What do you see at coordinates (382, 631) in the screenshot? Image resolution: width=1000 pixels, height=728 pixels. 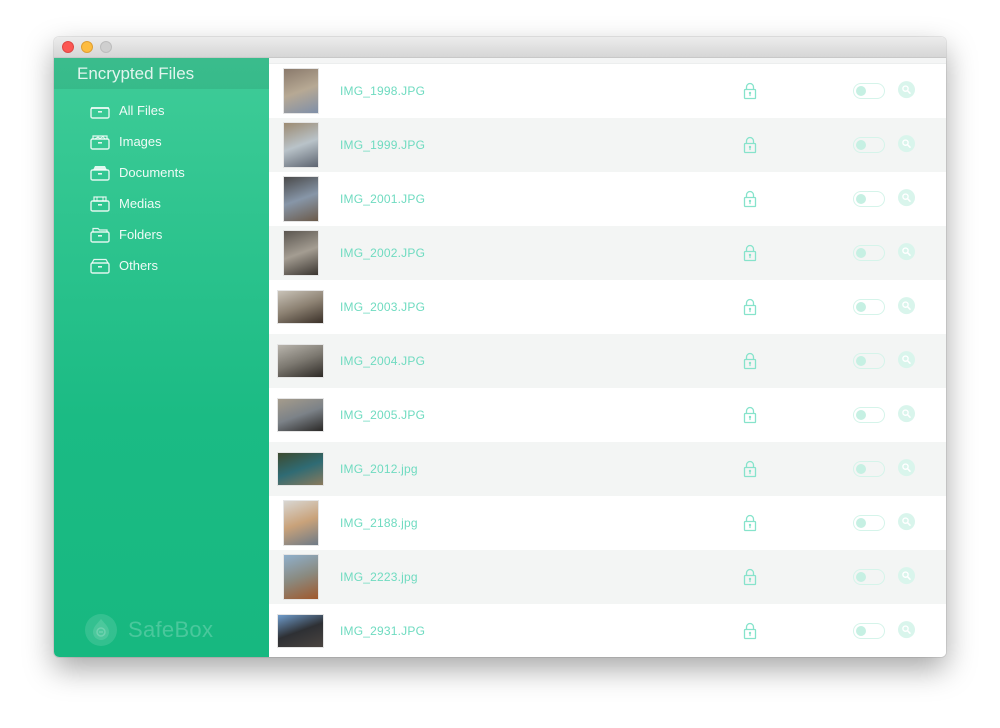 I see `file-name: IMG_2931.JPG` at bounding box center [382, 631].